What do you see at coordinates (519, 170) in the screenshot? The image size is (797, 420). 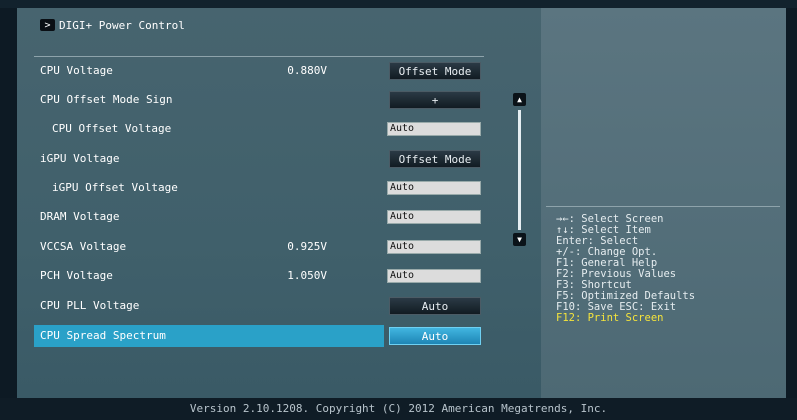 I see `scrollbar-track` at bounding box center [519, 170].